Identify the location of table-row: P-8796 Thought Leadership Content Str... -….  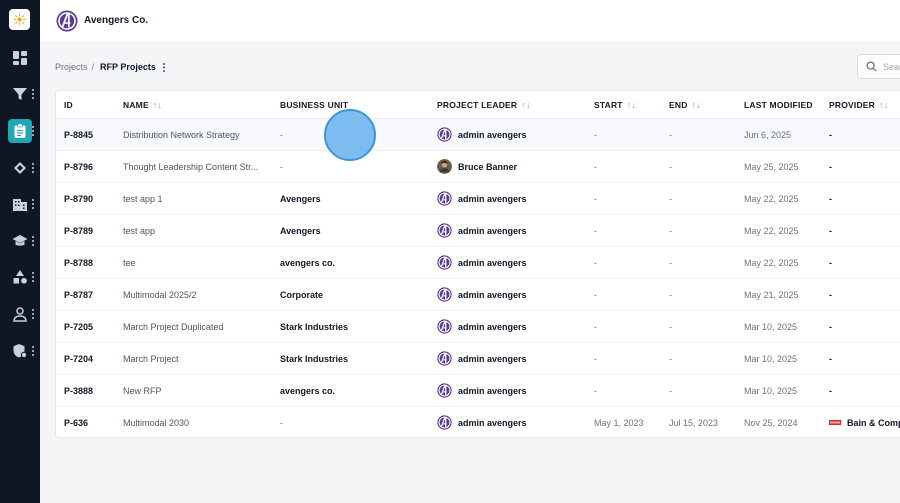
(478, 167).